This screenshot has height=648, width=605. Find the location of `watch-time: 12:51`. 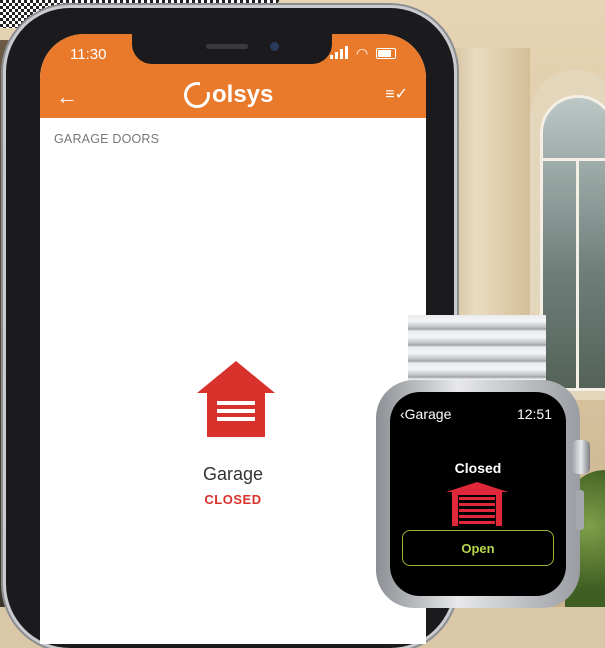

watch-time: 12:51 is located at coordinates (534, 414).